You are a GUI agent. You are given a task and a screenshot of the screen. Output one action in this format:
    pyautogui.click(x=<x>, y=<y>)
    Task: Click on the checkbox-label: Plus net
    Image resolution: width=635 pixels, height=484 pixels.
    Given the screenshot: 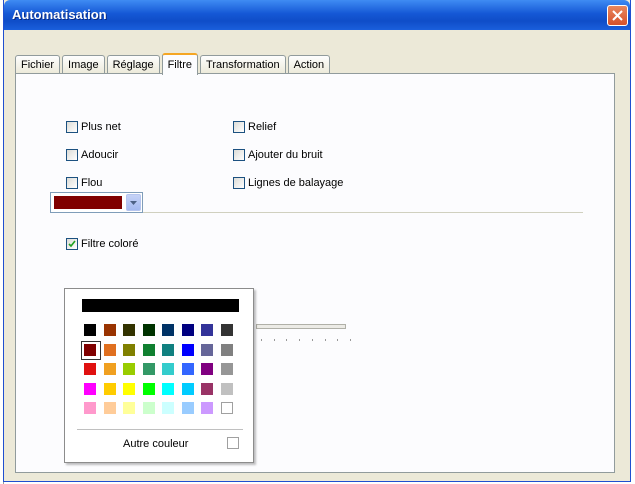 What is the action you would take?
    pyautogui.click(x=101, y=127)
    